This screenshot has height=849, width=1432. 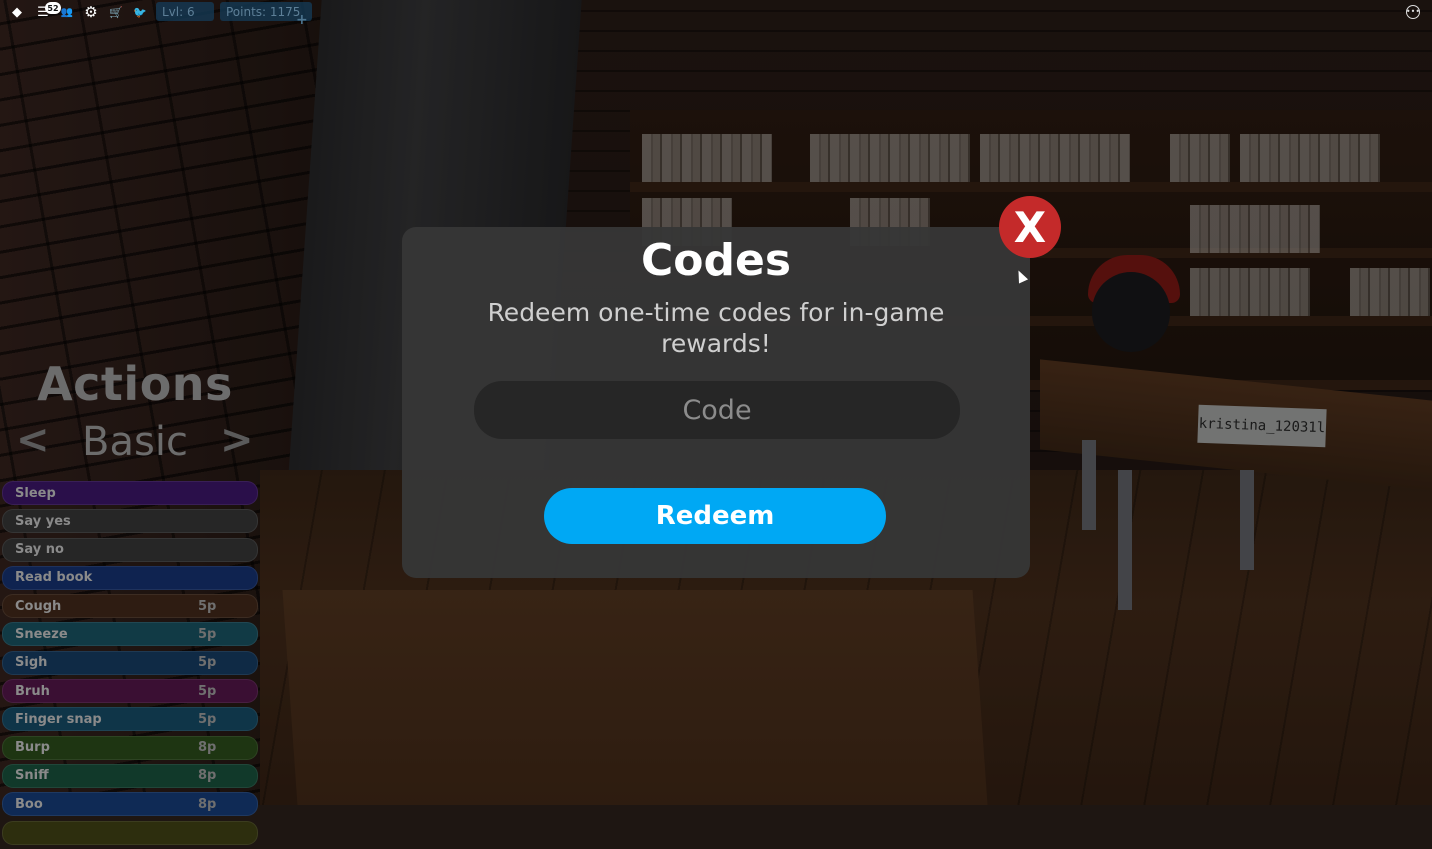 I want to click on action-label: Sleep, so click(x=35, y=493).